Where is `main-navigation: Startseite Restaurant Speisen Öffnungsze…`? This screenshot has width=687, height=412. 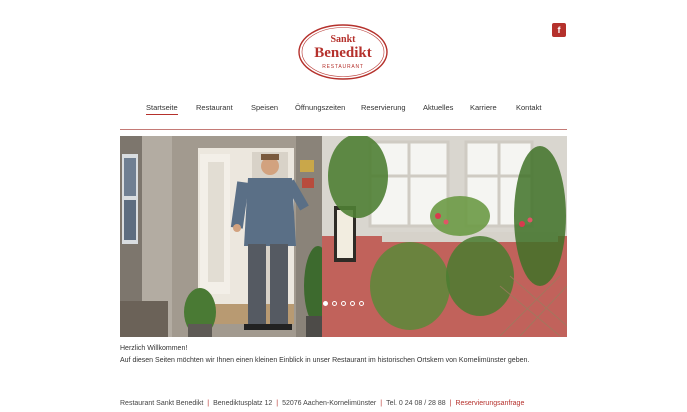
main-navigation: Startseite Restaurant Speisen Öffnungsze… is located at coordinates (343, 110).